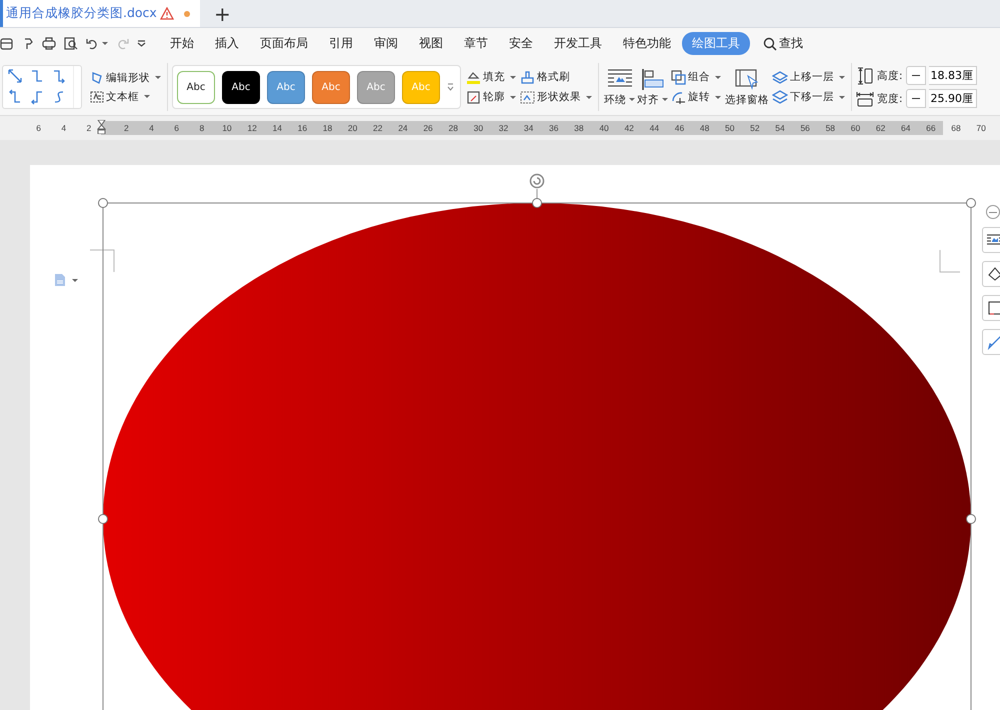  I want to click on new-tab-button: +, so click(222, 14).